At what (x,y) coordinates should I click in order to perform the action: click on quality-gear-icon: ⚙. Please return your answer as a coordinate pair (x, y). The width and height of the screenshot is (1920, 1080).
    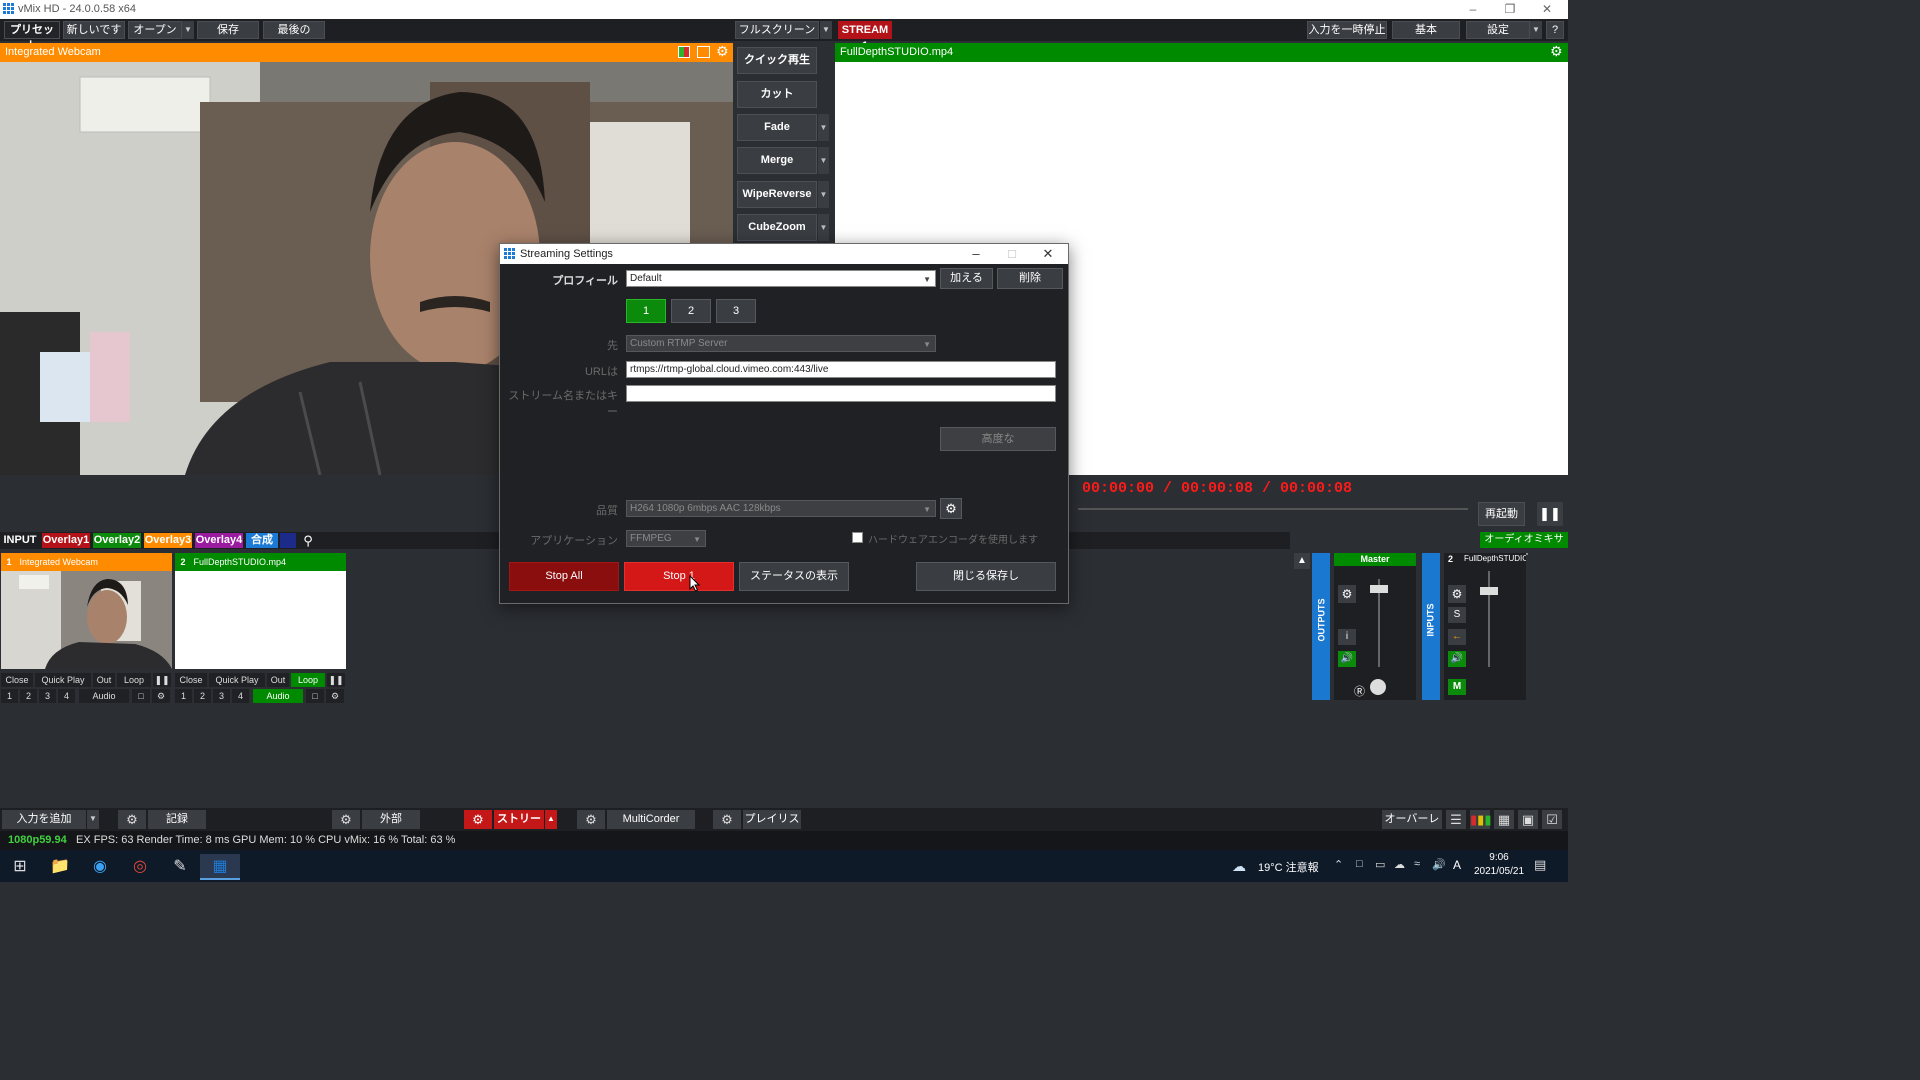
    Looking at the image, I should click on (951, 508).